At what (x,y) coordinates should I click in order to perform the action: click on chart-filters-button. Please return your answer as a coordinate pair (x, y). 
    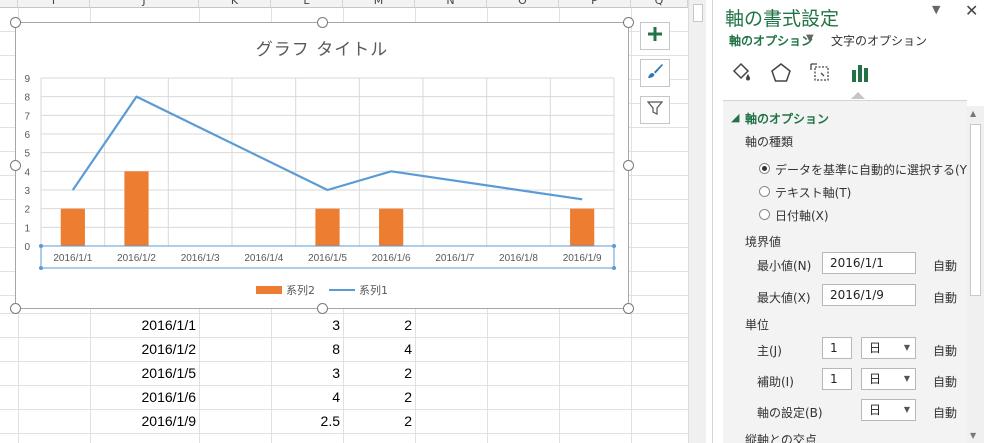
    Looking at the image, I should click on (655, 110).